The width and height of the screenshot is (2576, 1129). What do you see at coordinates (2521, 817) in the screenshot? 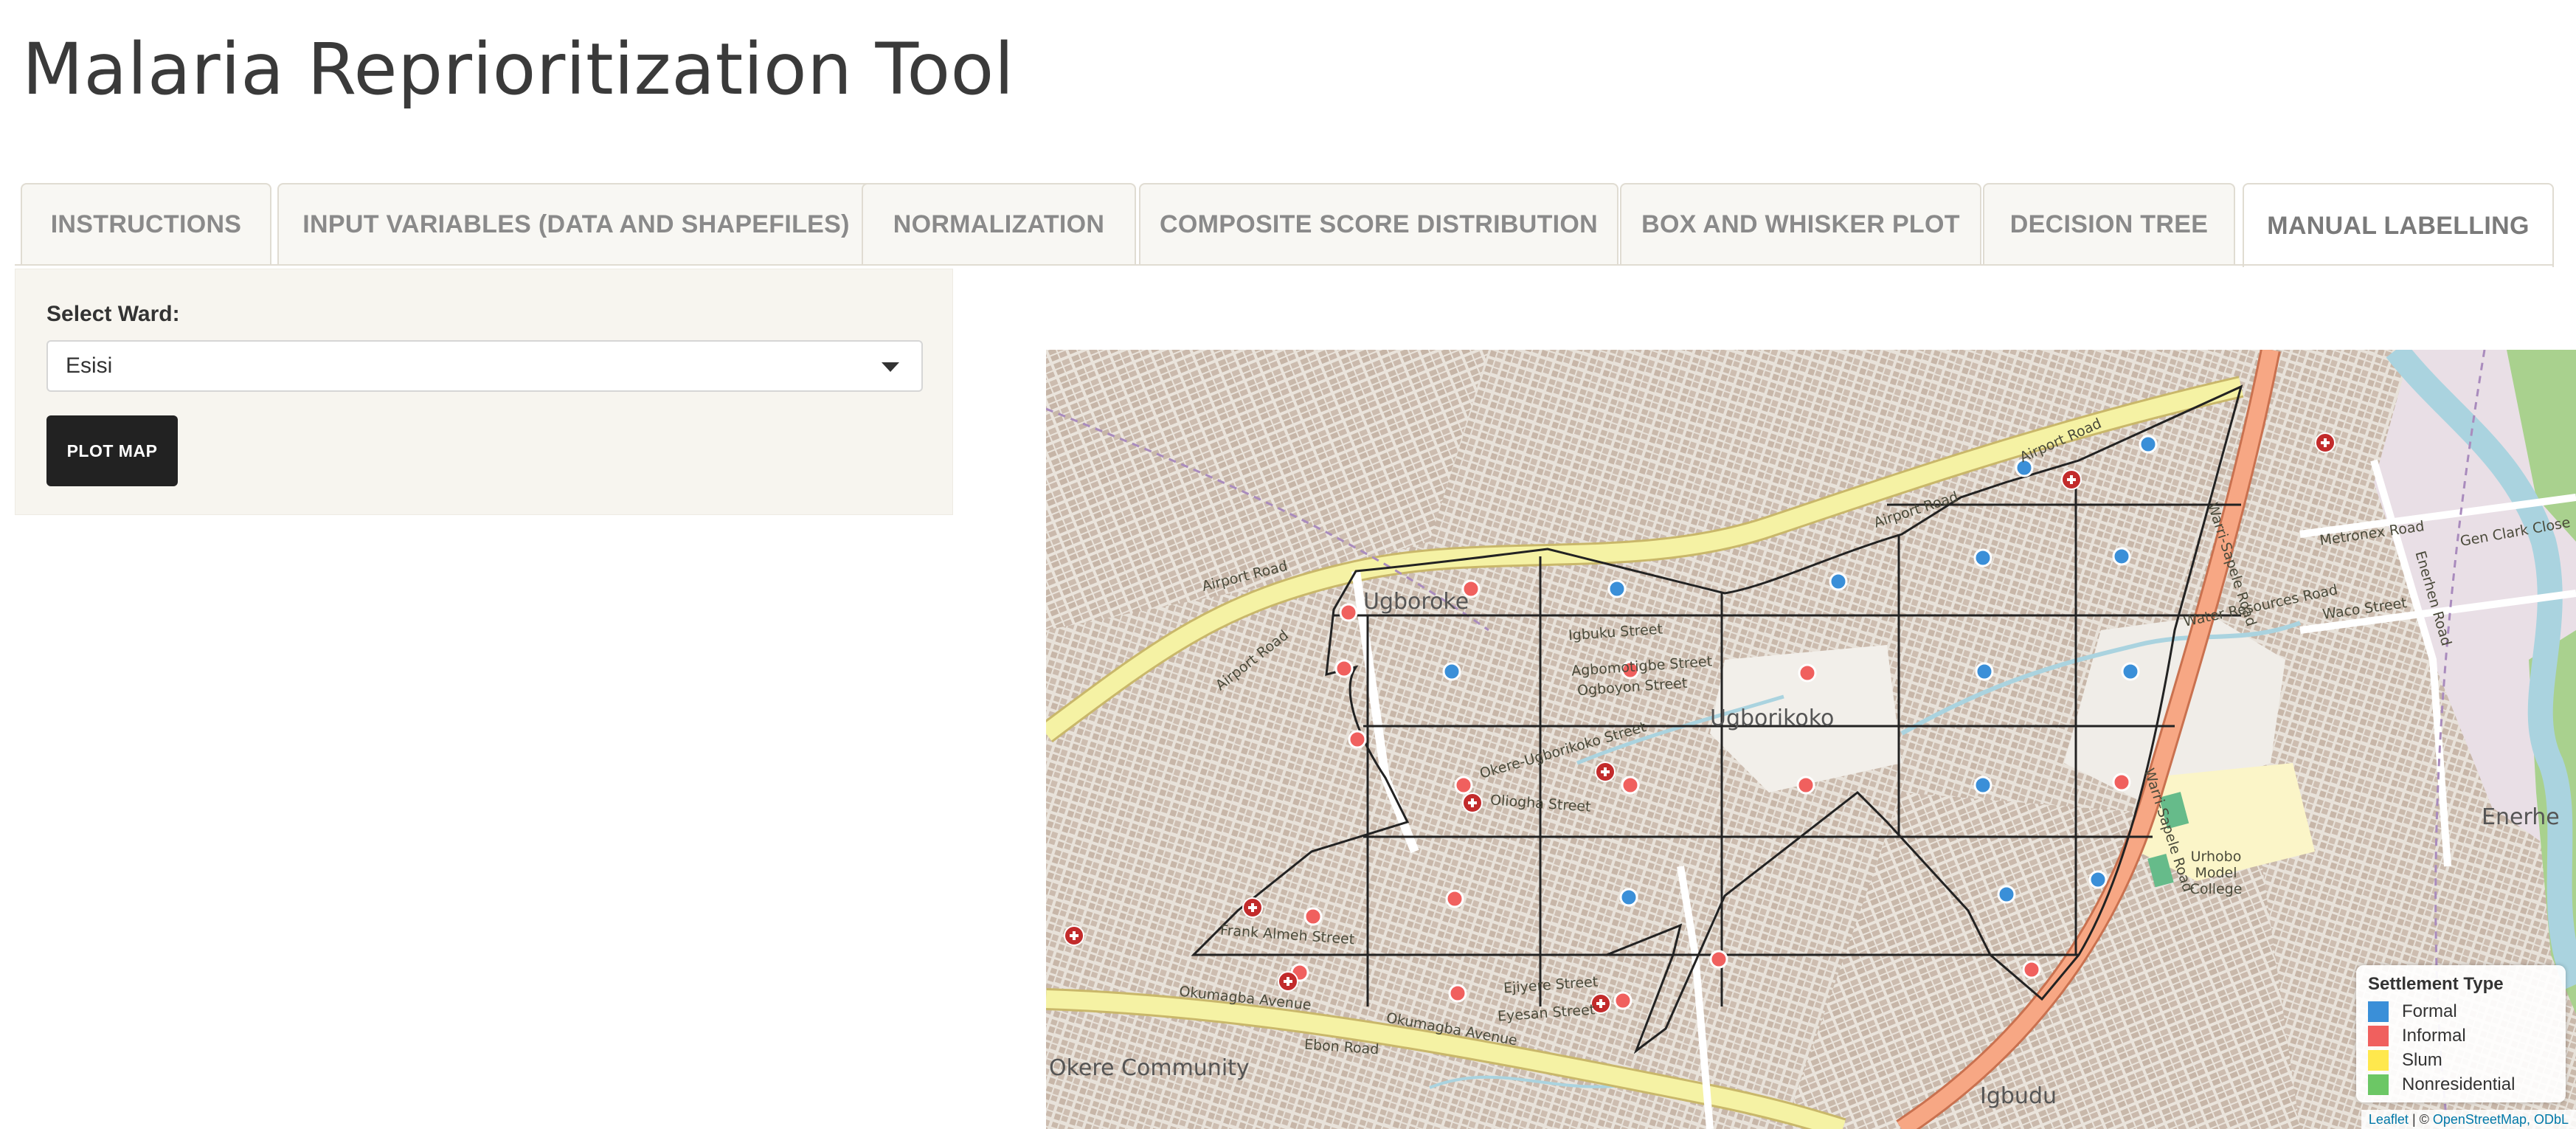
I see `place-label-enerhe: Enerhe` at bounding box center [2521, 817].